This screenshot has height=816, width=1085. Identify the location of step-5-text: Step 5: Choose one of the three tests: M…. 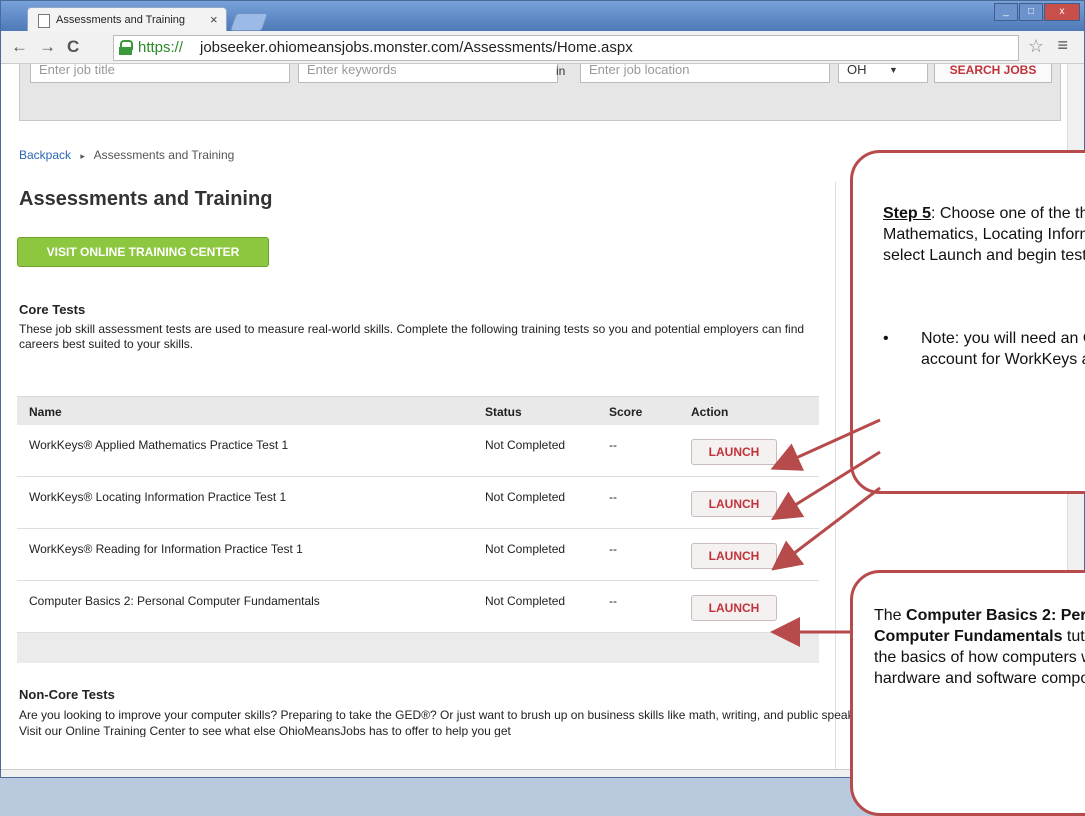
(984, 234).